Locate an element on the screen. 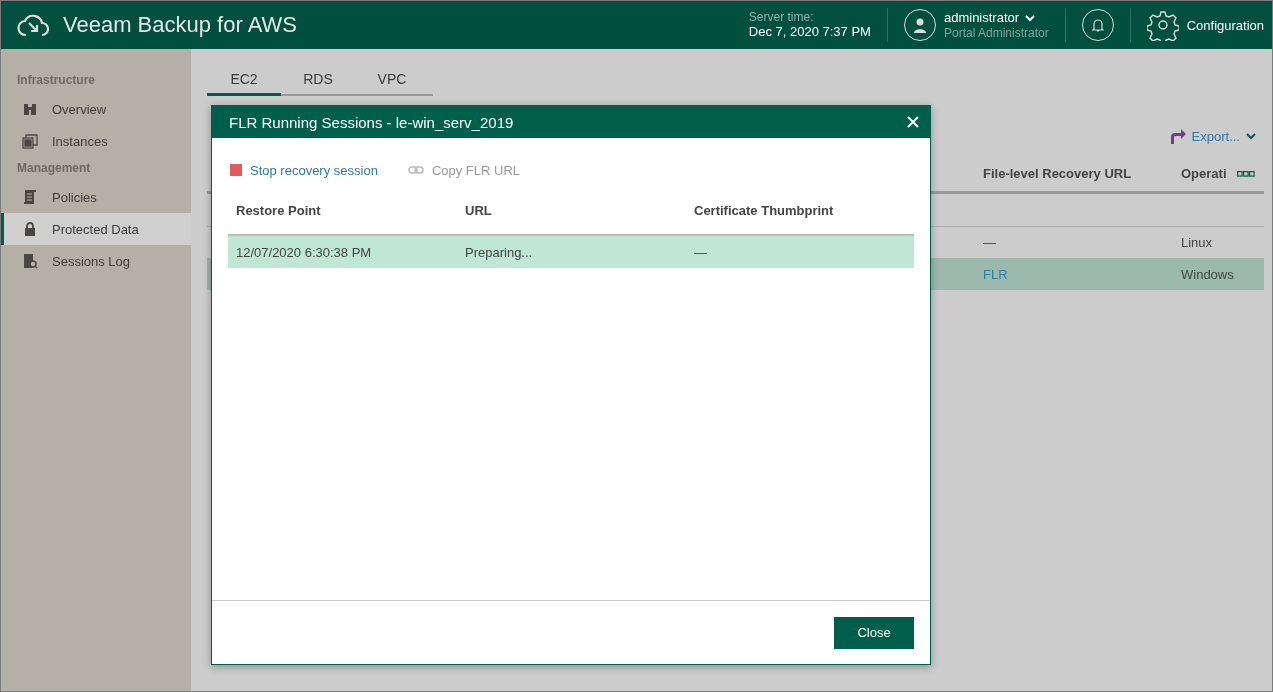 The width and height of the screenshot is (1273, 692). server-time-label: Server time: is located at coordinates (781, 17).